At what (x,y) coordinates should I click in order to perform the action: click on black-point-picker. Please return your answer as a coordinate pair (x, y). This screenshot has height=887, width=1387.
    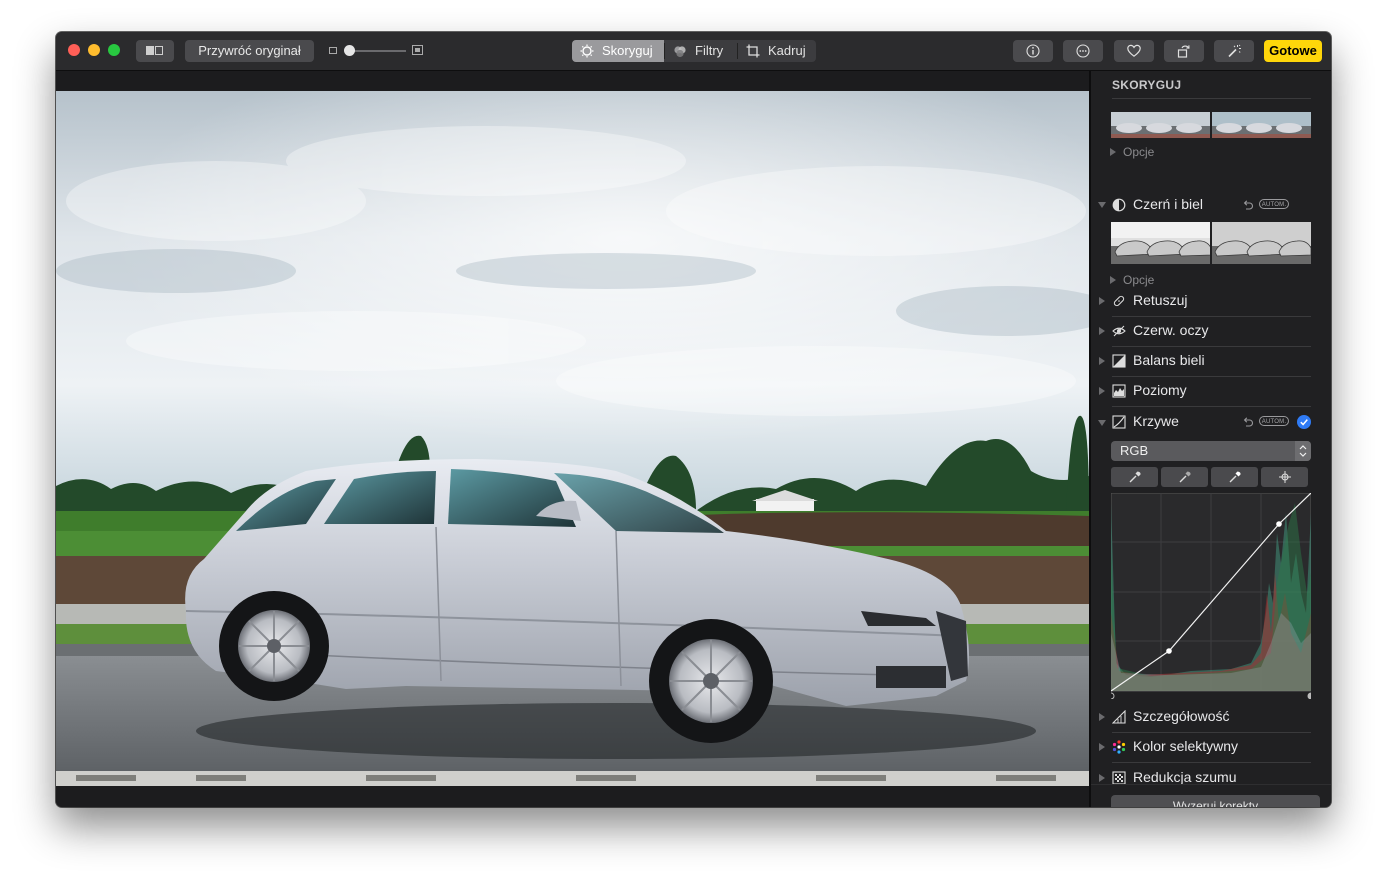
    Looking at the image, I should click on (1134, 477).